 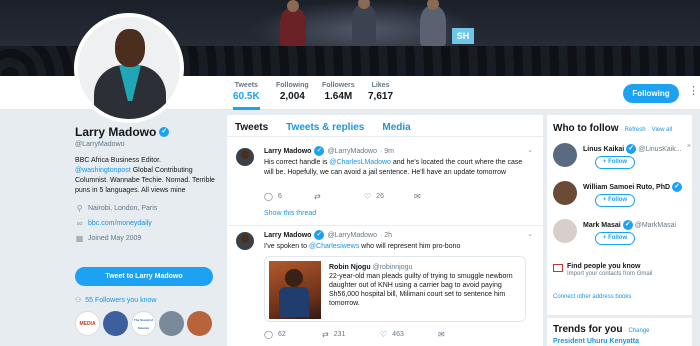 I want to click on heart-icon: ♡, so click(x=384, y=334).